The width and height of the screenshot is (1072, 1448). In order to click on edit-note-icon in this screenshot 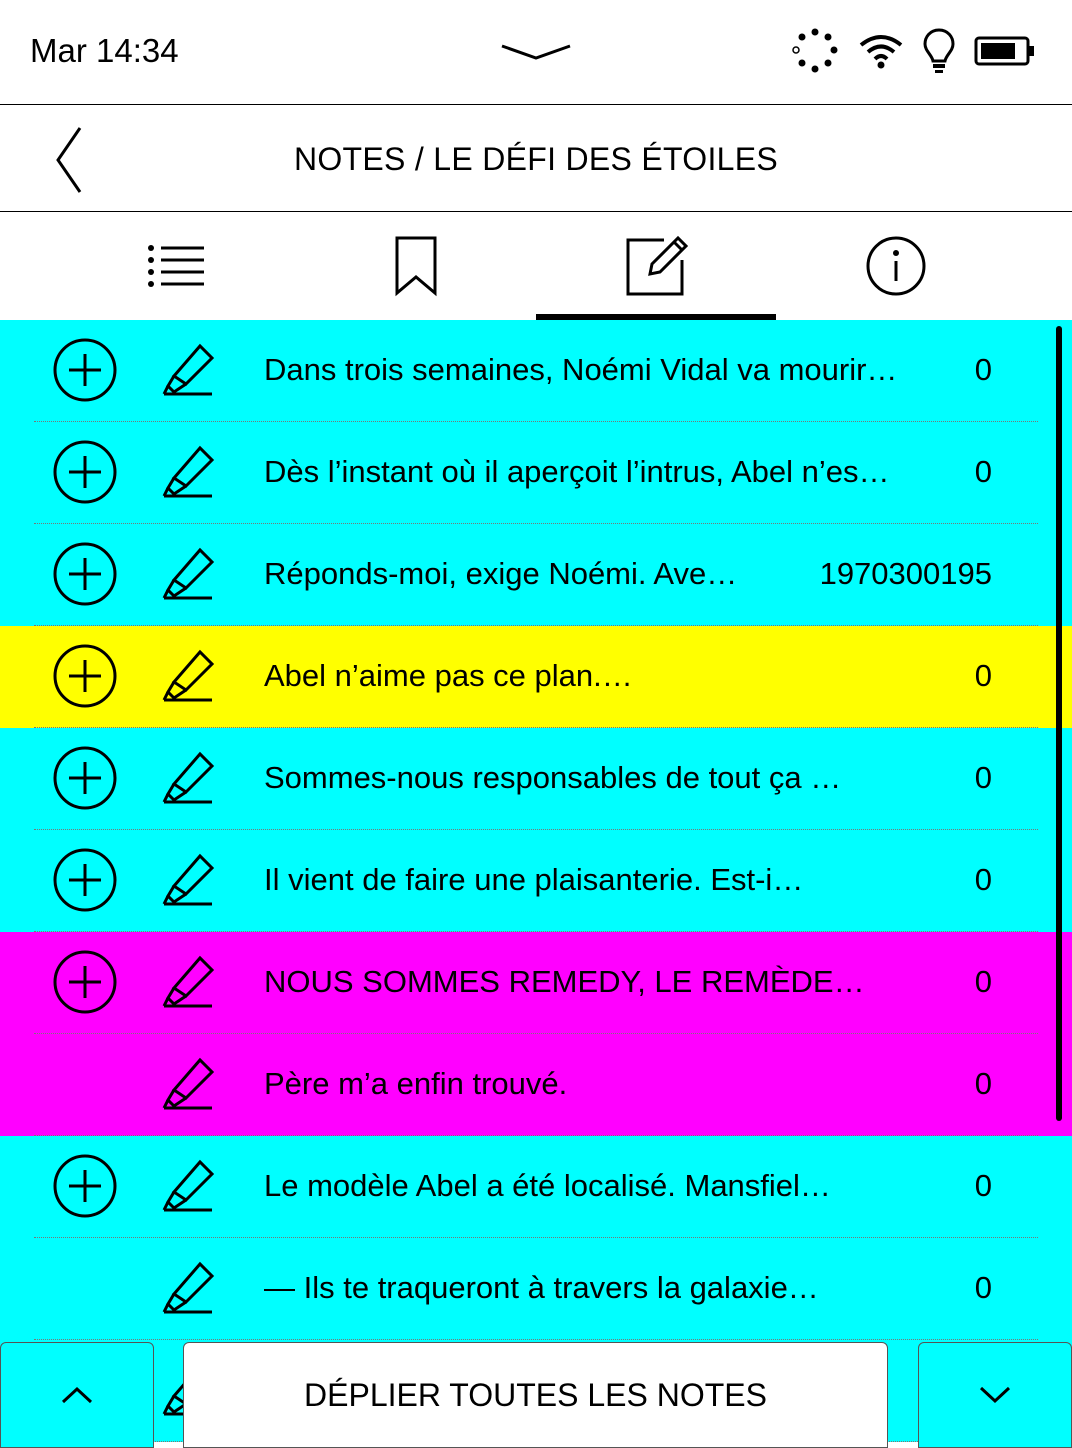, I will do `click(657, 265)`.